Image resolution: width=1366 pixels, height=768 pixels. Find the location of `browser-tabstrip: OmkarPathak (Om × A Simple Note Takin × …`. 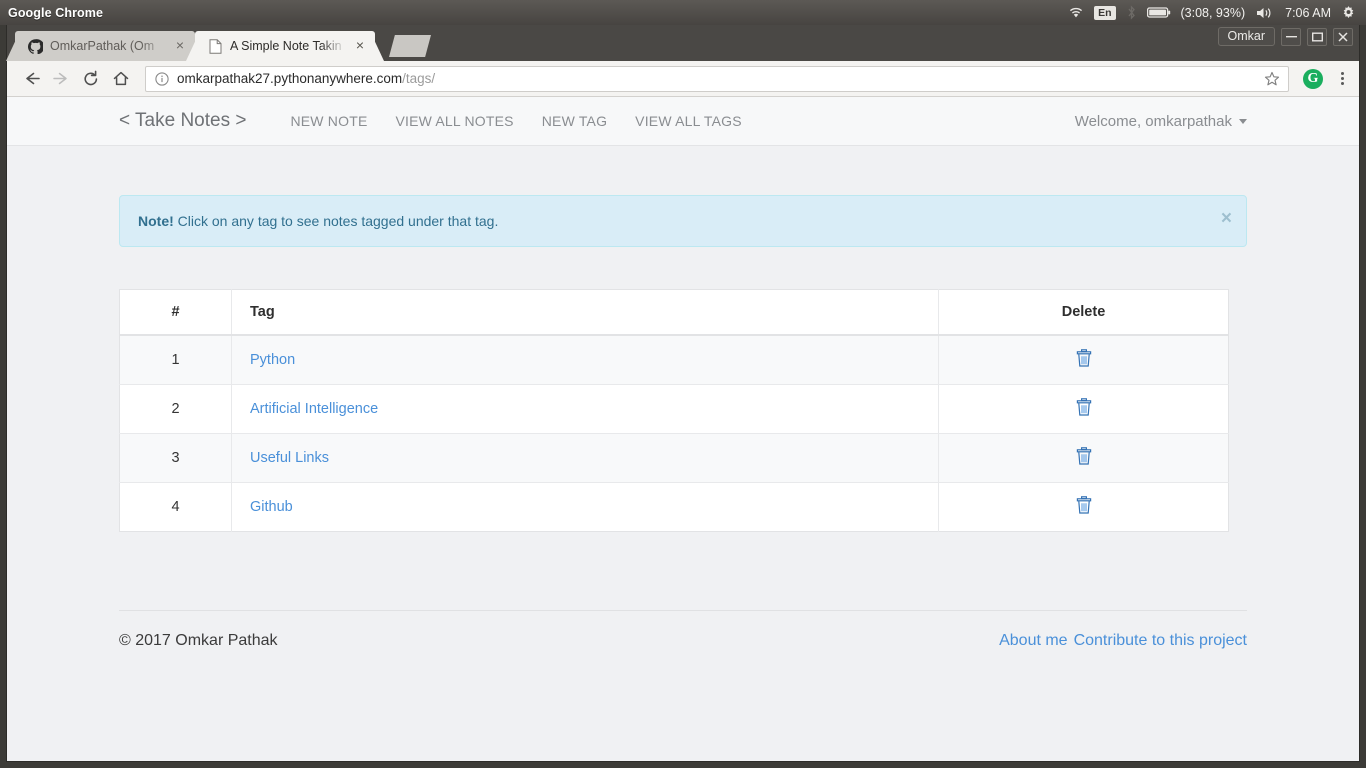

browser-tabstrip: OmkarPathak (Om × A Simple Note Takin × … is located at coordinates (683, 43).